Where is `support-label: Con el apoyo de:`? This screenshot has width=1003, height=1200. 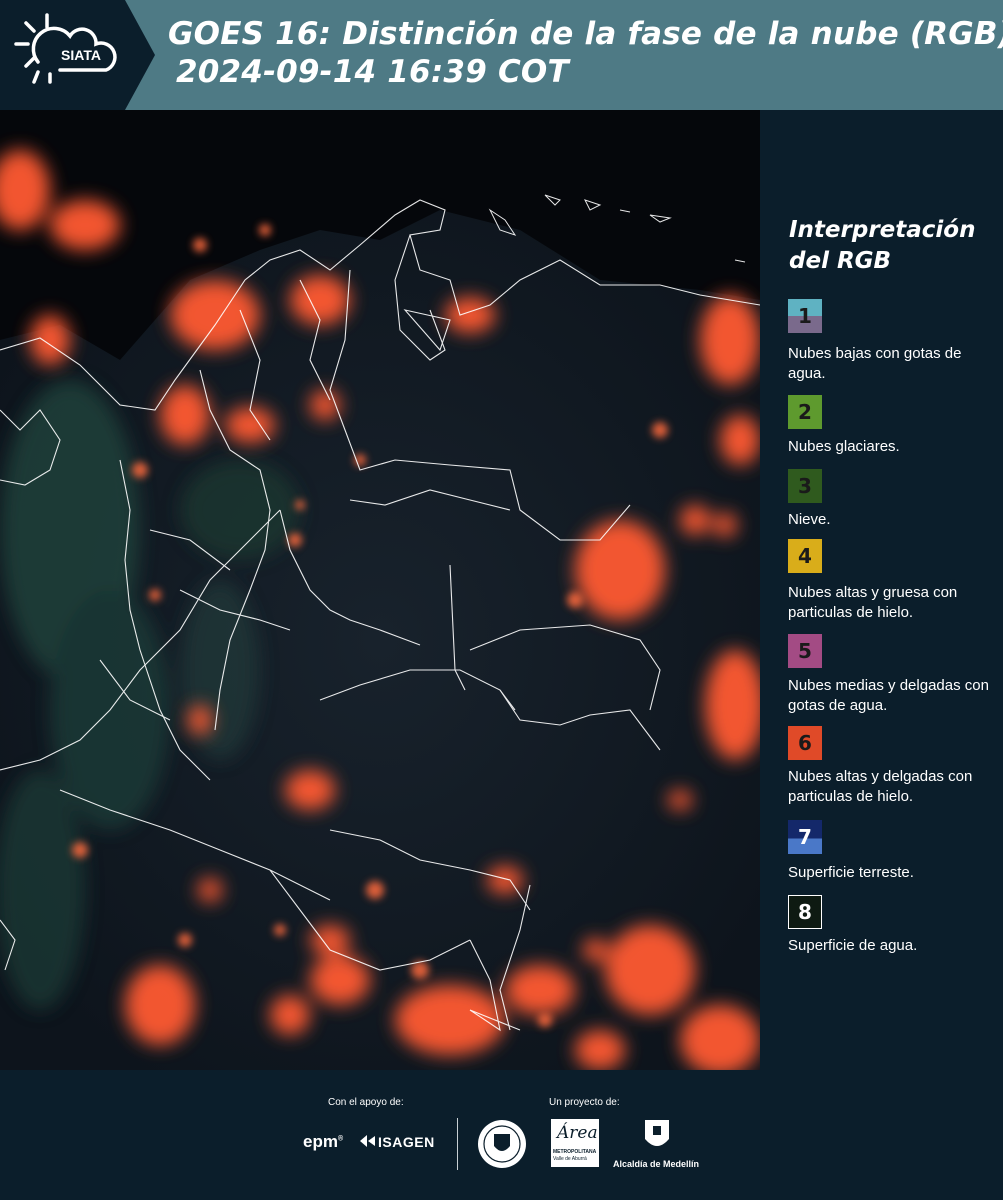
support-label: Con el apoyo de: is located at coordinates (366, 1102).